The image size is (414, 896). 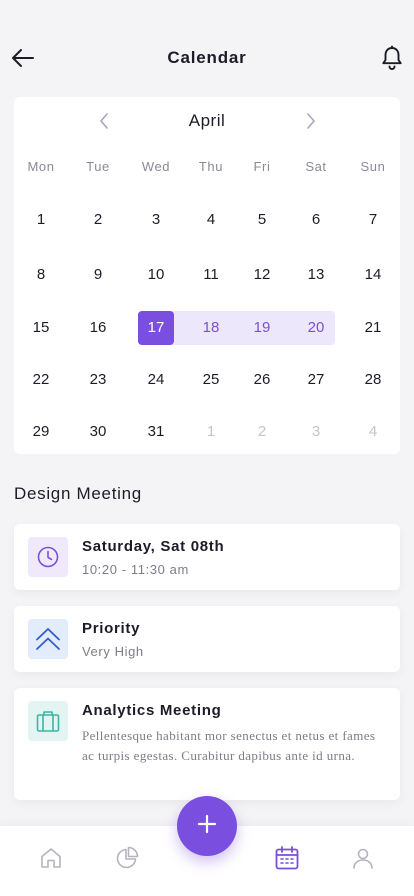 I want to click on priority-title: Priority, so click(x=111, y=628).